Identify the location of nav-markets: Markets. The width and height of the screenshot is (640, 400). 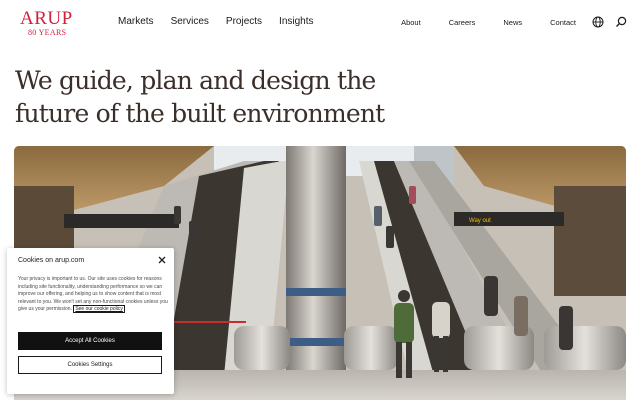
(136, 21).